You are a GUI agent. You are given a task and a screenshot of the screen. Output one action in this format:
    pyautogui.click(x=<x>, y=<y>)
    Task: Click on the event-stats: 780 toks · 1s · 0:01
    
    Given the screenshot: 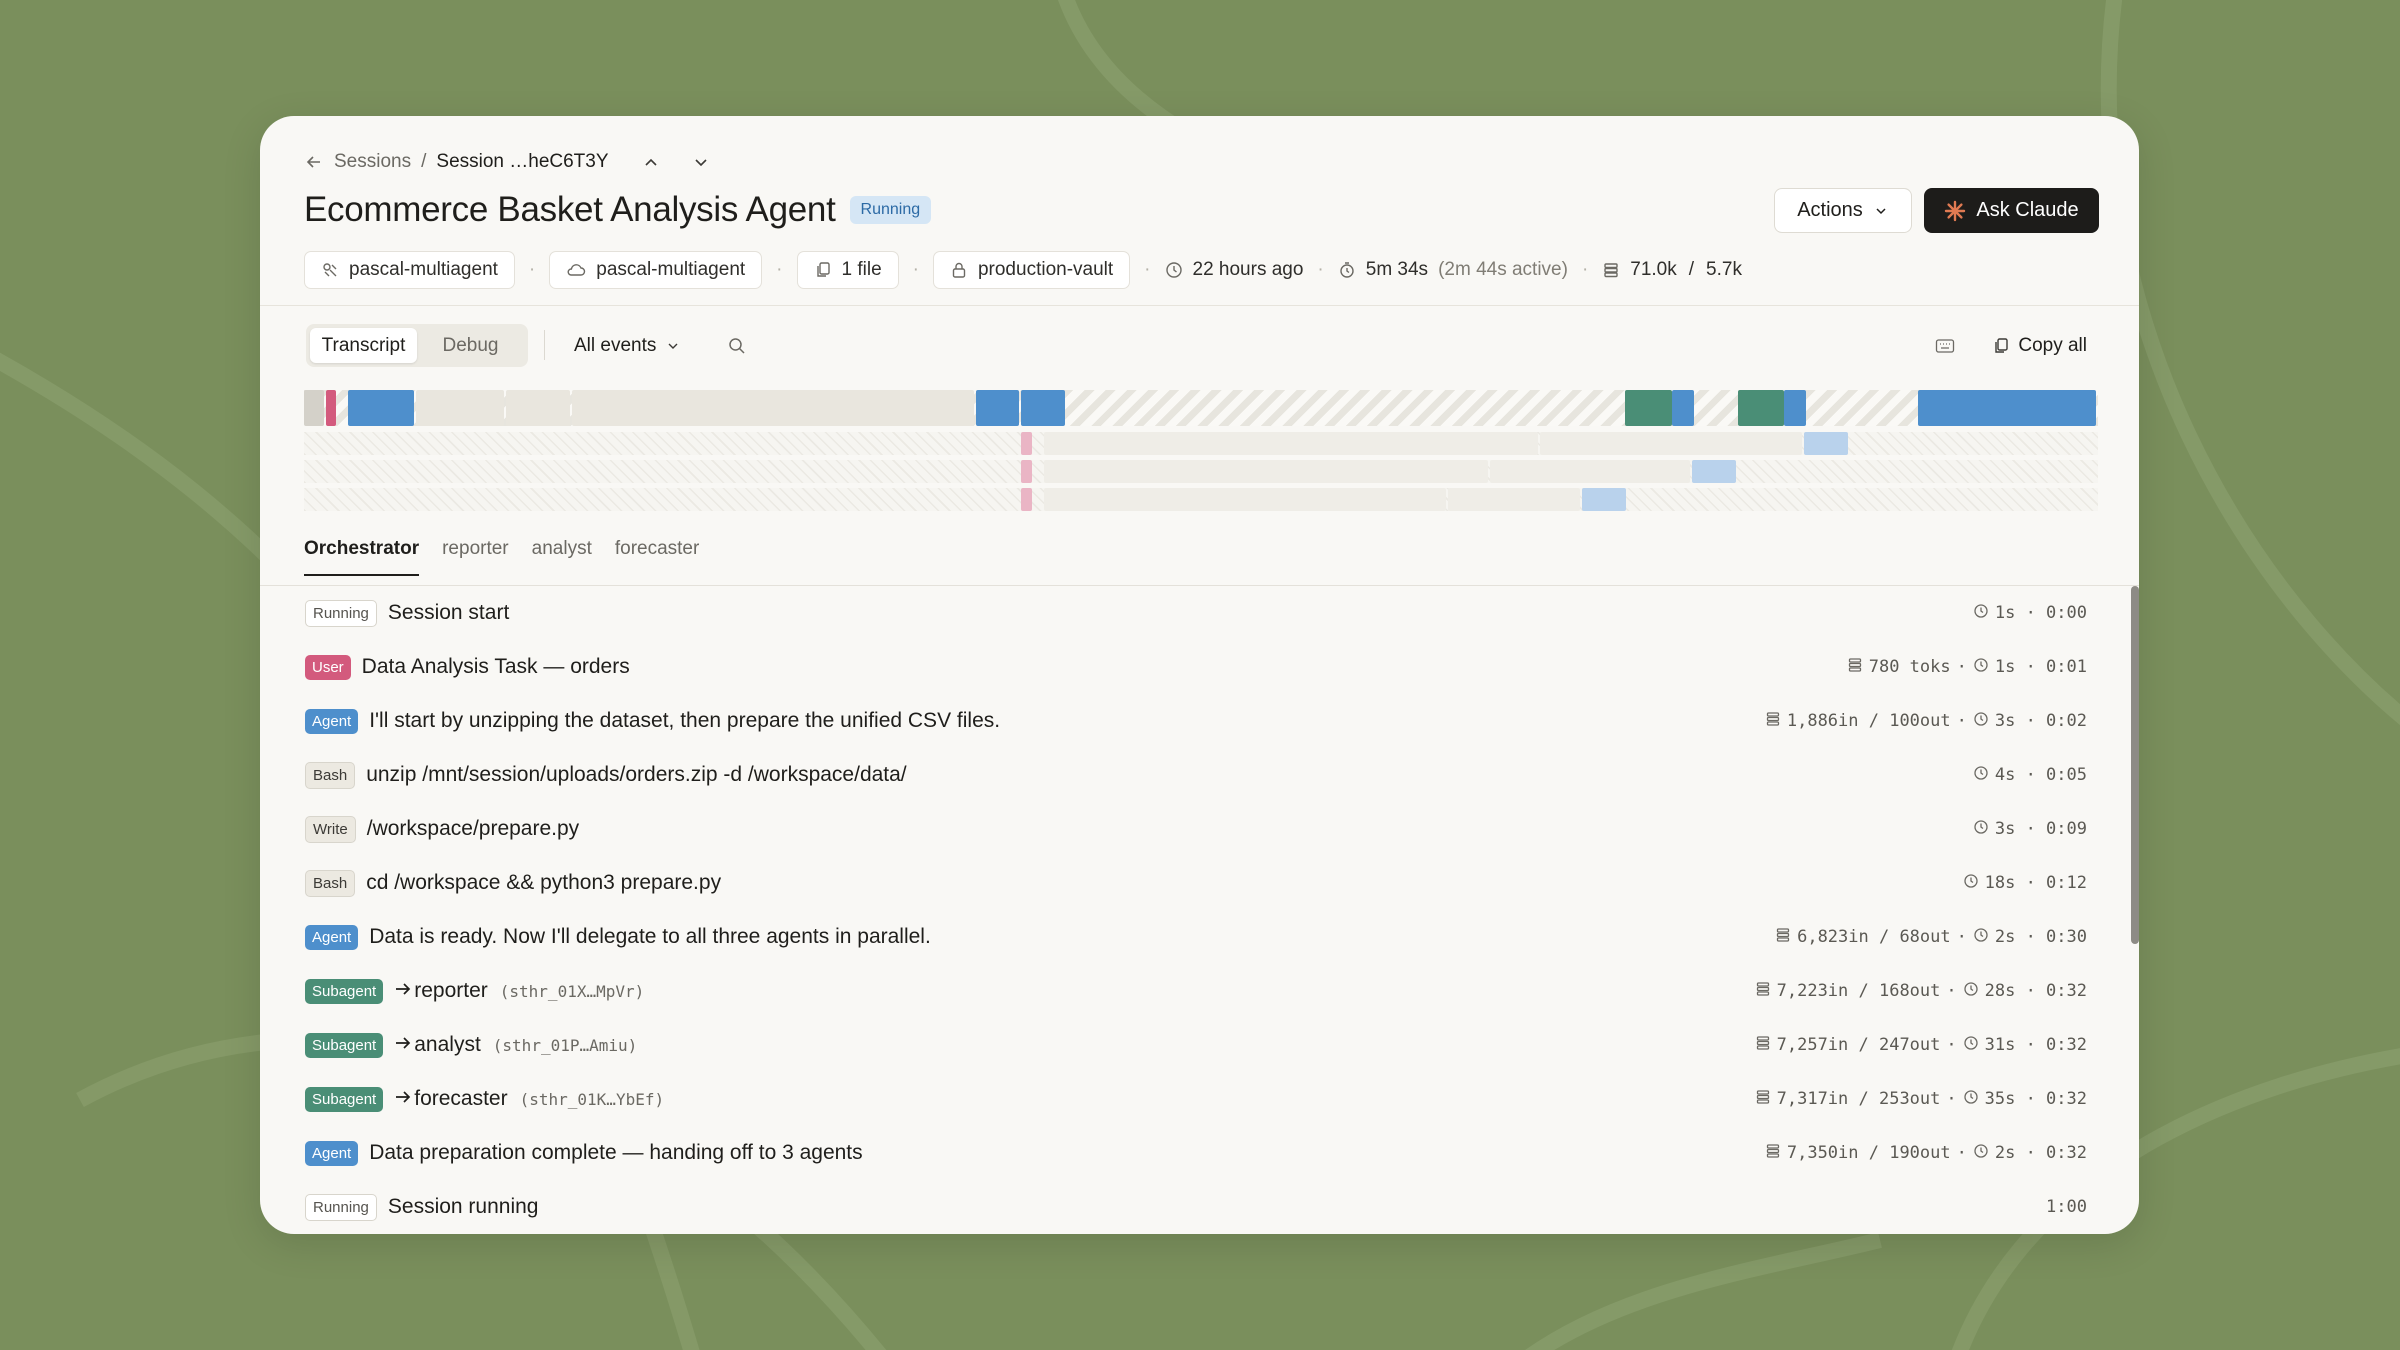 What is the action you would take?
    pyautogui.click(x=1967, y=667)
    